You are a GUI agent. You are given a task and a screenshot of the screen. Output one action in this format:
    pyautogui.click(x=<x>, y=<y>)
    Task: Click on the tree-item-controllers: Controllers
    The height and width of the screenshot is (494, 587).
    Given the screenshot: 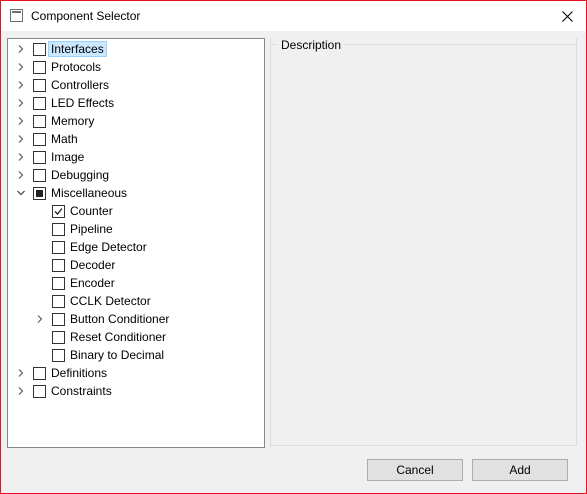 What is the action you would take?
    pyautogui.click(x=133, y=85)
    